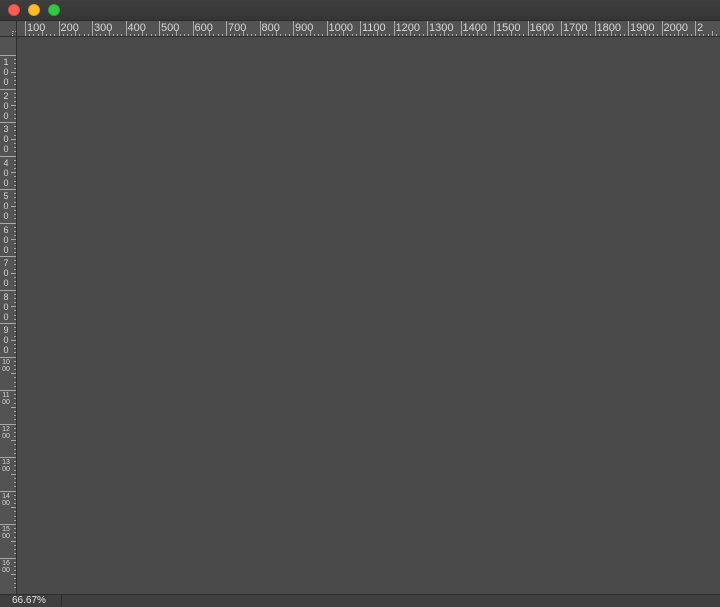 The height and width of the screenshot is (607, 720). Describe the element at coordinates (31, 601) in the screenshot. I see `zoom-level: 66.67%` at that location.